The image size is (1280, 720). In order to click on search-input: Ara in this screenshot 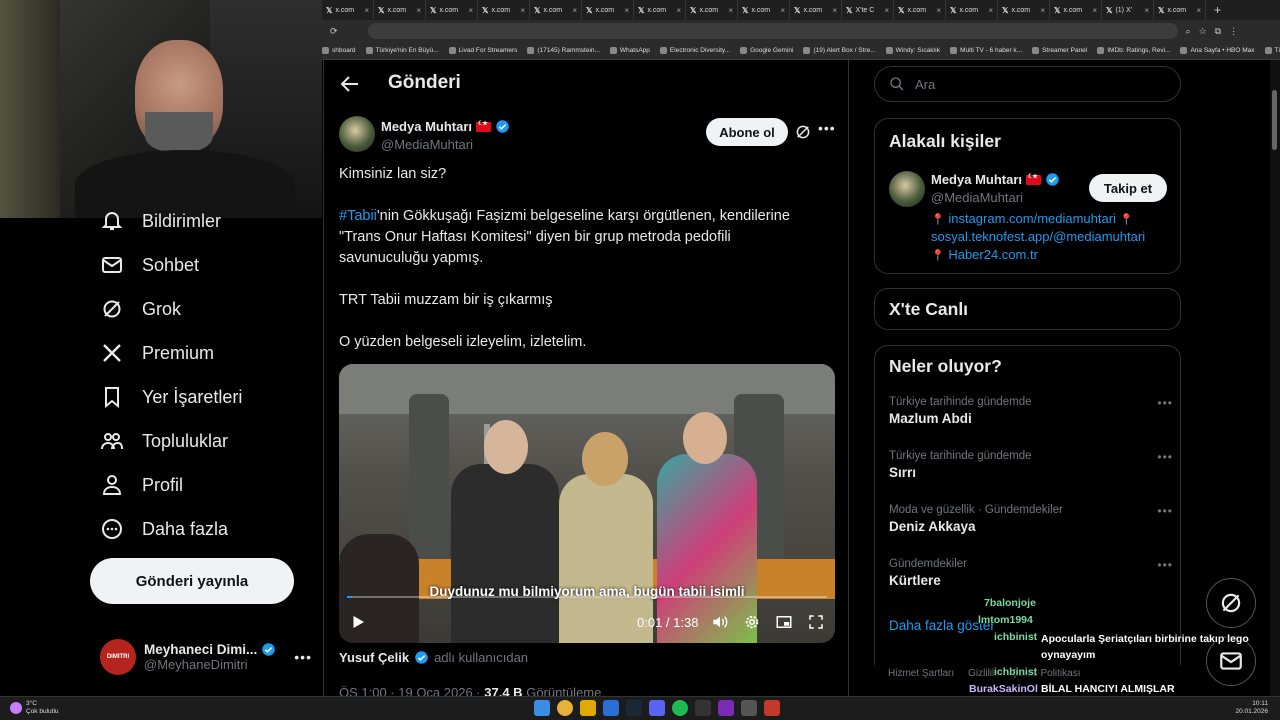, I will do `click(1027, 84)`.